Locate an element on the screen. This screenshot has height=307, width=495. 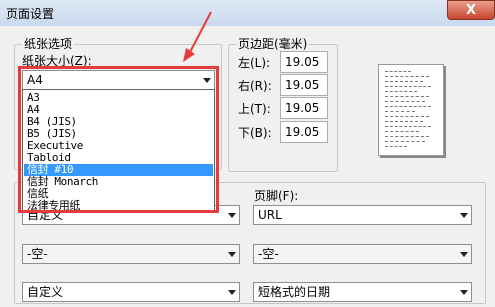
window-title: 页面设置 is located at coordinates (30, 14).